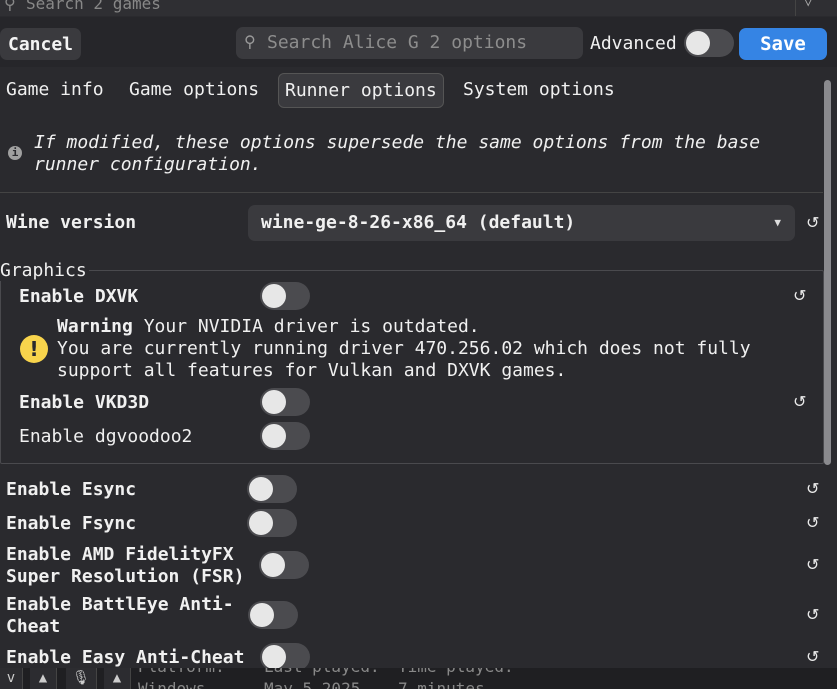 The height and width of the screenshot is (689, 837). What do you see at coordinates (441, 684) in the screenshot?
I see `time-played-value: 7 minutes` at bounding box center [441, 684].